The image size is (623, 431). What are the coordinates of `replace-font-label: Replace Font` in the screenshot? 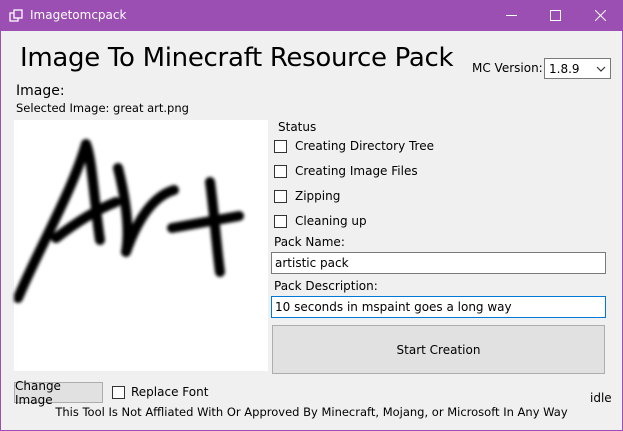 It's located at (170, 392).